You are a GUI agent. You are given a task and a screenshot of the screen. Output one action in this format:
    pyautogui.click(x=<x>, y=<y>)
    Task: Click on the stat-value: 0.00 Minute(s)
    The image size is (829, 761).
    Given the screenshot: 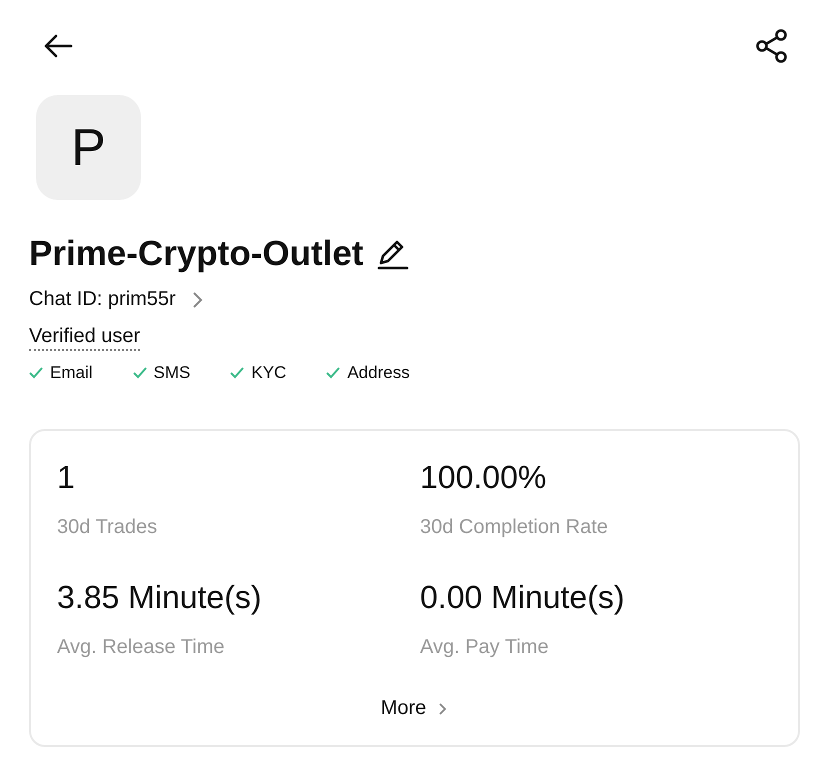 What is the action you would take?
    pyautogui.click(x=523, y=597)
    